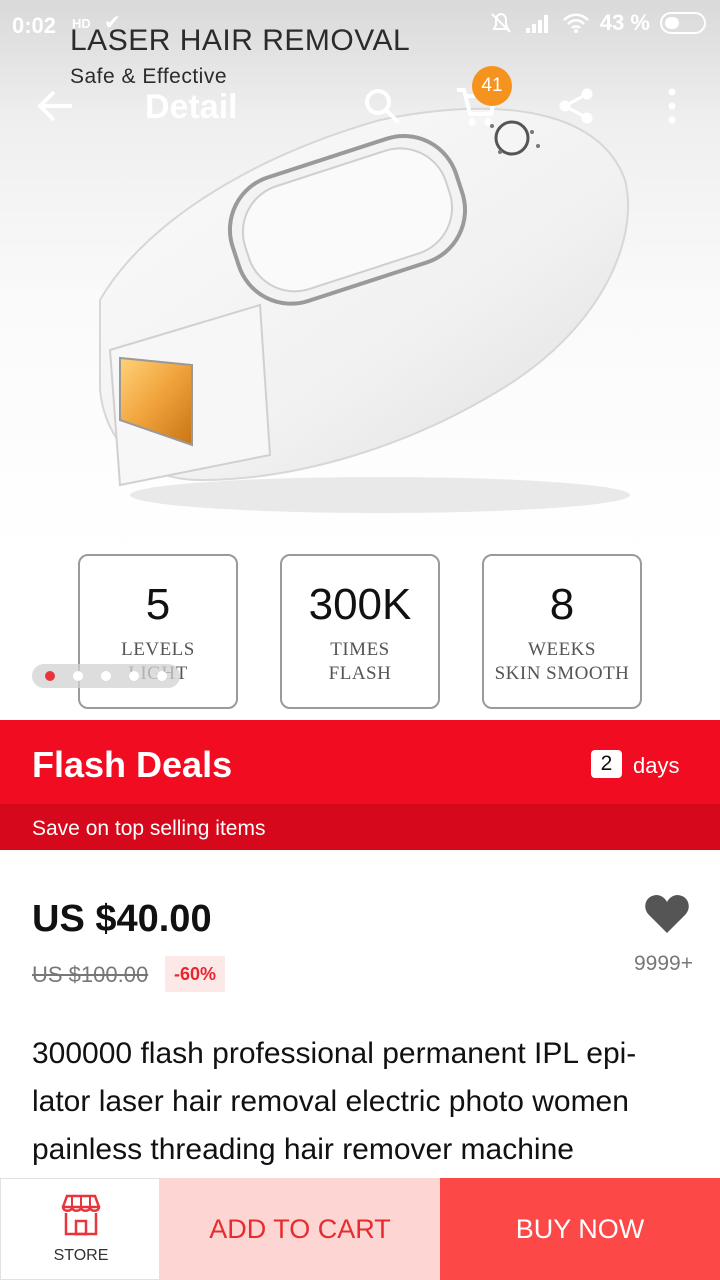  What do you see at coordinates (300, 1229) in the screenshot?
I see `add-to-cart-button: ADD TO CART` at bounding box center [300, 1229].